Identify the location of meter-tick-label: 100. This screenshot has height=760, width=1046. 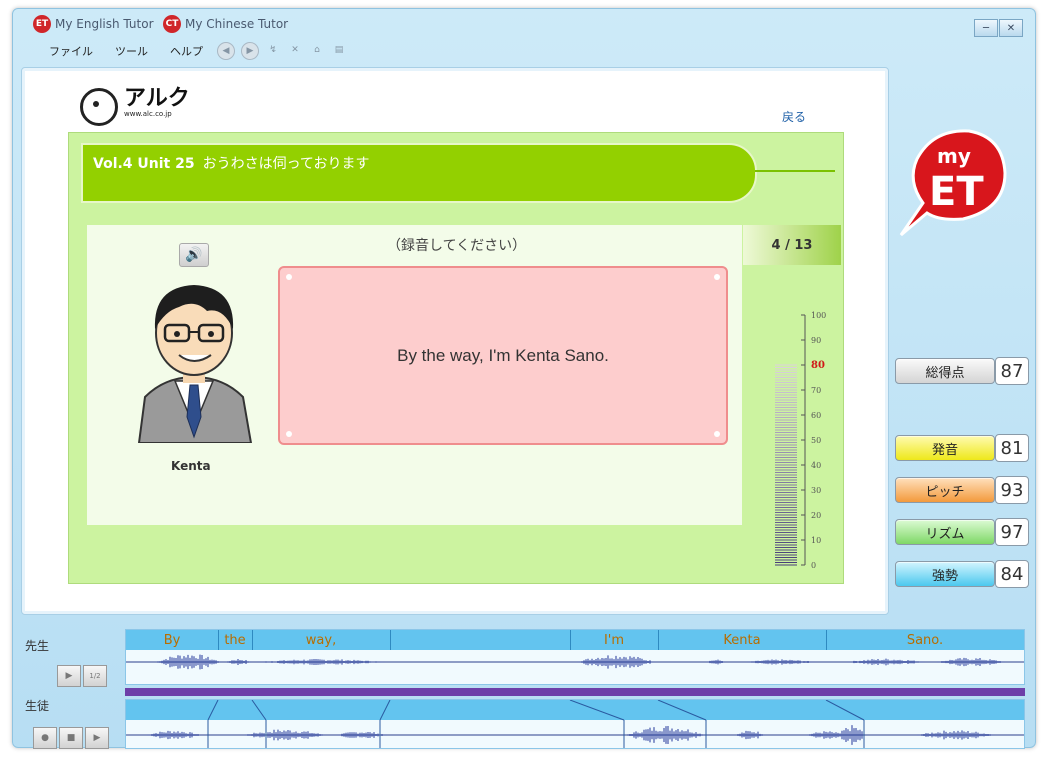
(818, 315).